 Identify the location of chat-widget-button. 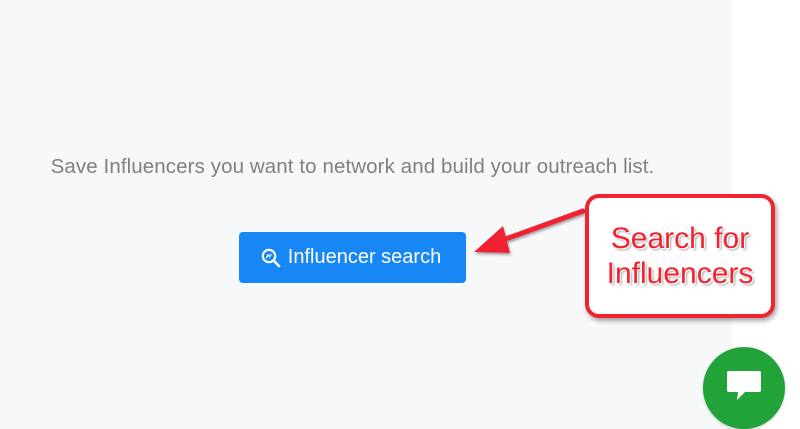
(744, 388).